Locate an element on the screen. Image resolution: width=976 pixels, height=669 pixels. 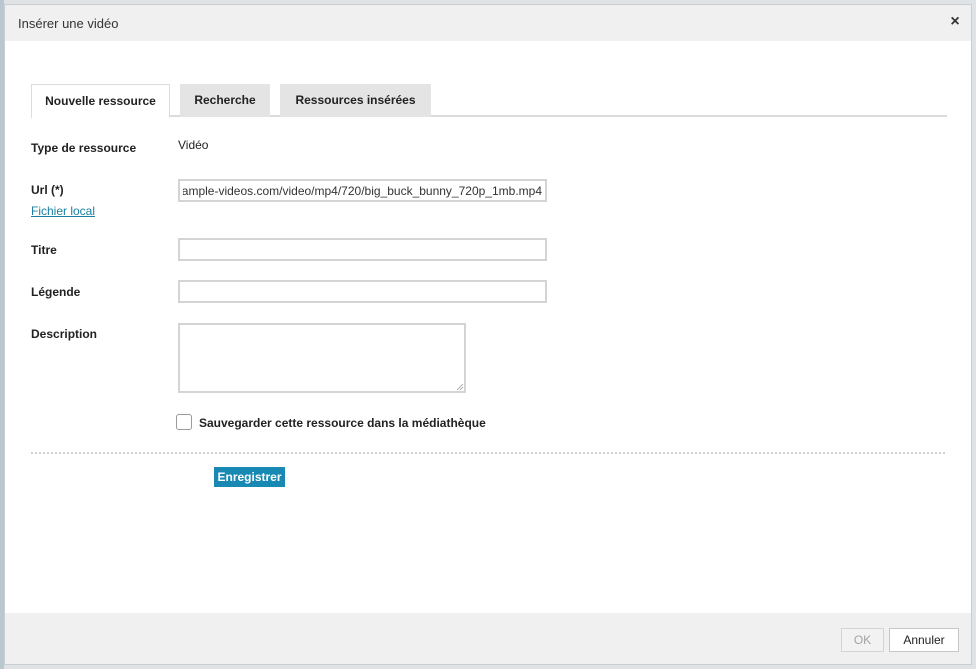
resize-grip-icon is located at coordinates (459, 386).